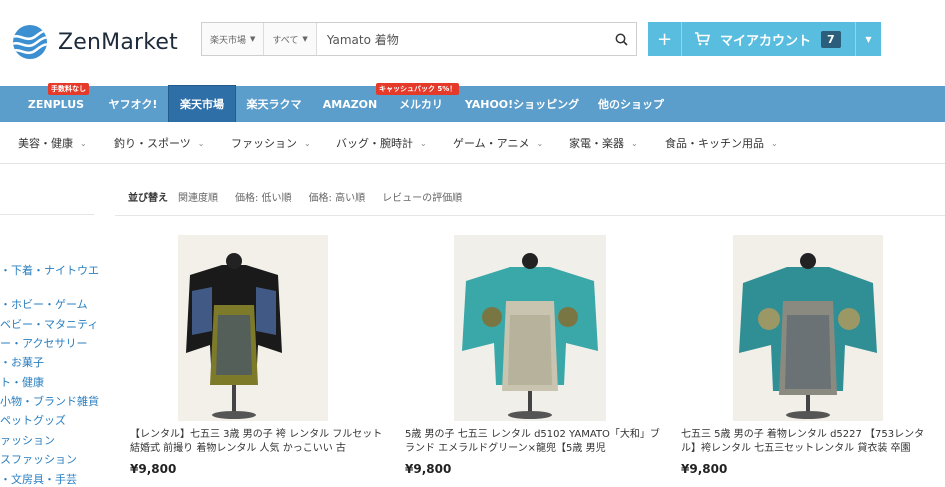 Image resolution: width=945 pixels, height=487 pixels. I want to click on my-account-label: マイアカウント, so click(766, 41).